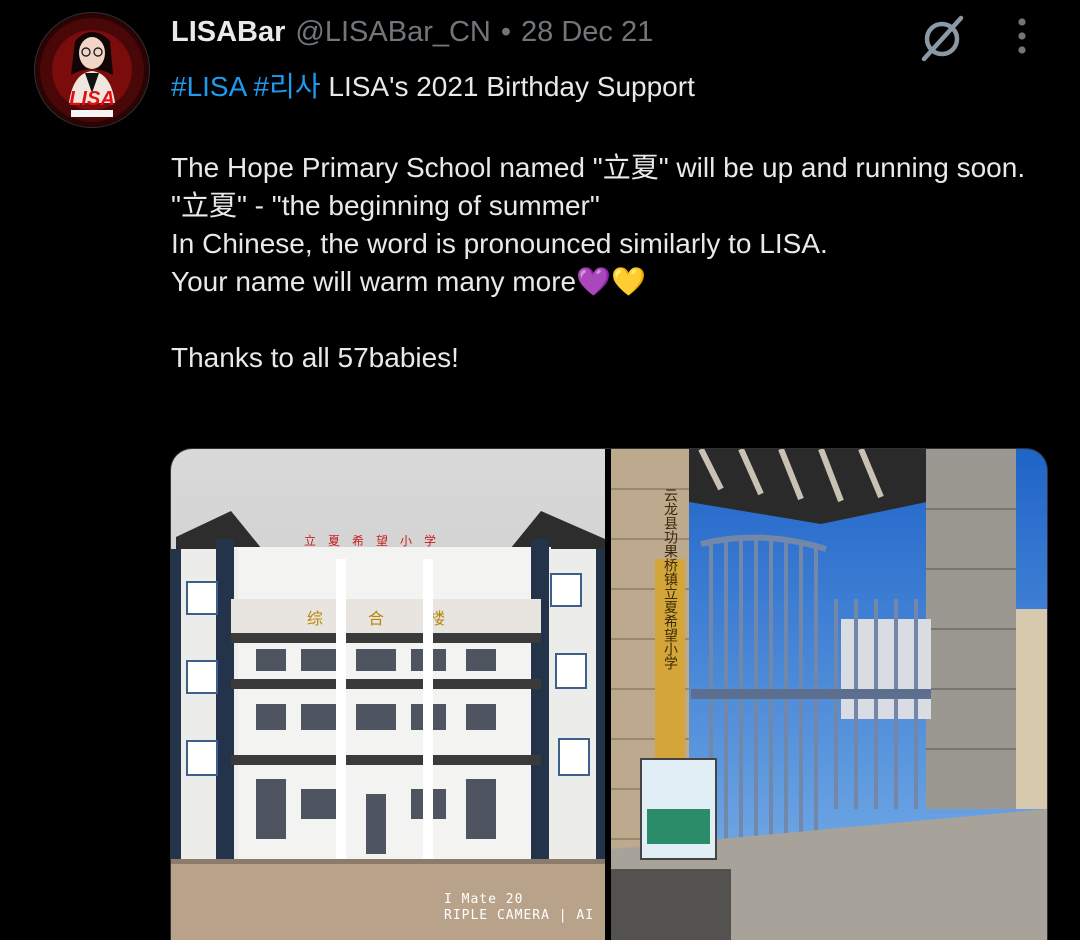  What do you see at coordinates (942, 38) in the screenshot?
I see `grok-icon` at bounding box center [942, 38].